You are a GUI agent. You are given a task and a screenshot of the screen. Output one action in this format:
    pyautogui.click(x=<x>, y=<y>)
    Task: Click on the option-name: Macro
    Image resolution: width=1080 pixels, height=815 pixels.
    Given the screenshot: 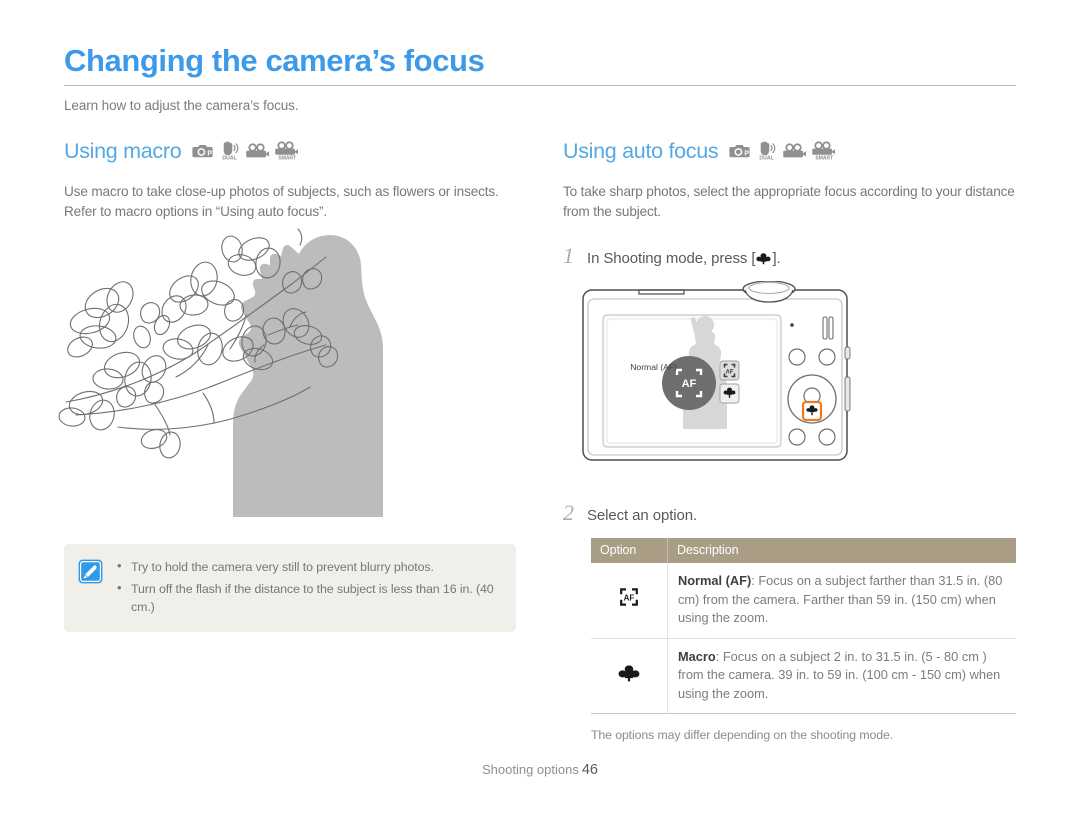 What is the action you would take?
    pyautogui.click(x=697, y=656)
    